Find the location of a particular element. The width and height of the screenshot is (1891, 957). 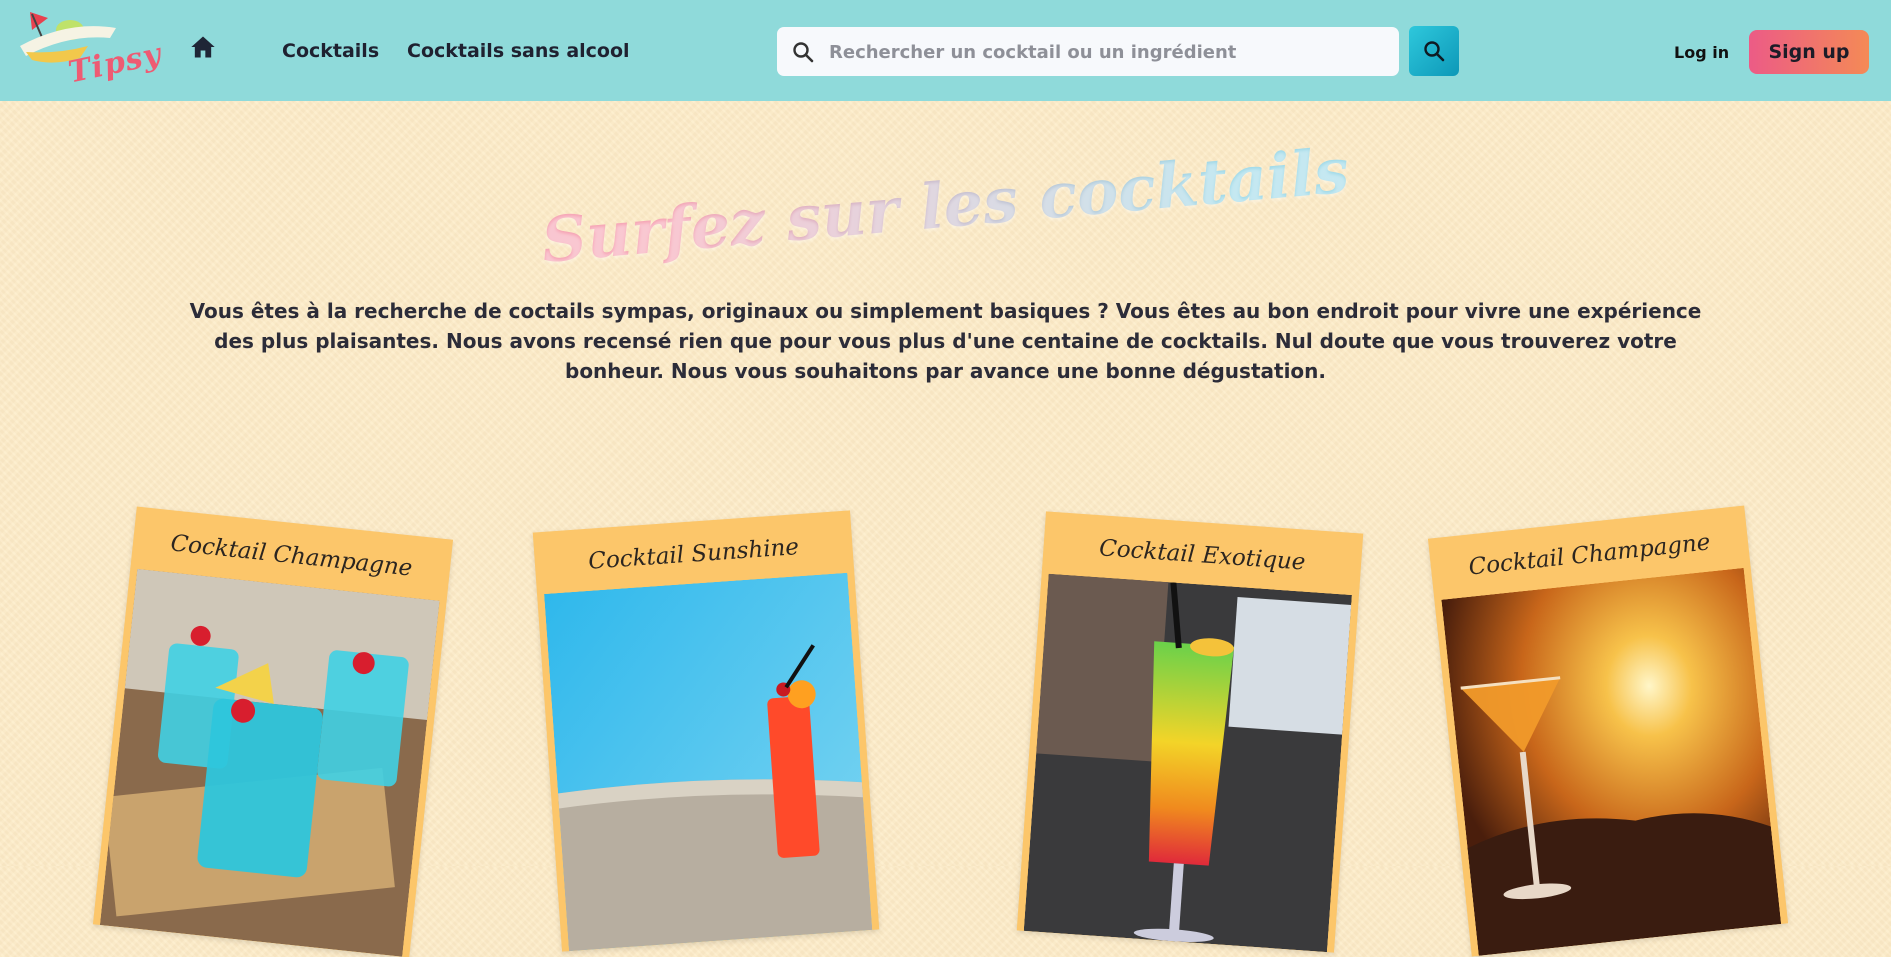

nav-cocktails: Cocktails is located at coordinates (330, 51).